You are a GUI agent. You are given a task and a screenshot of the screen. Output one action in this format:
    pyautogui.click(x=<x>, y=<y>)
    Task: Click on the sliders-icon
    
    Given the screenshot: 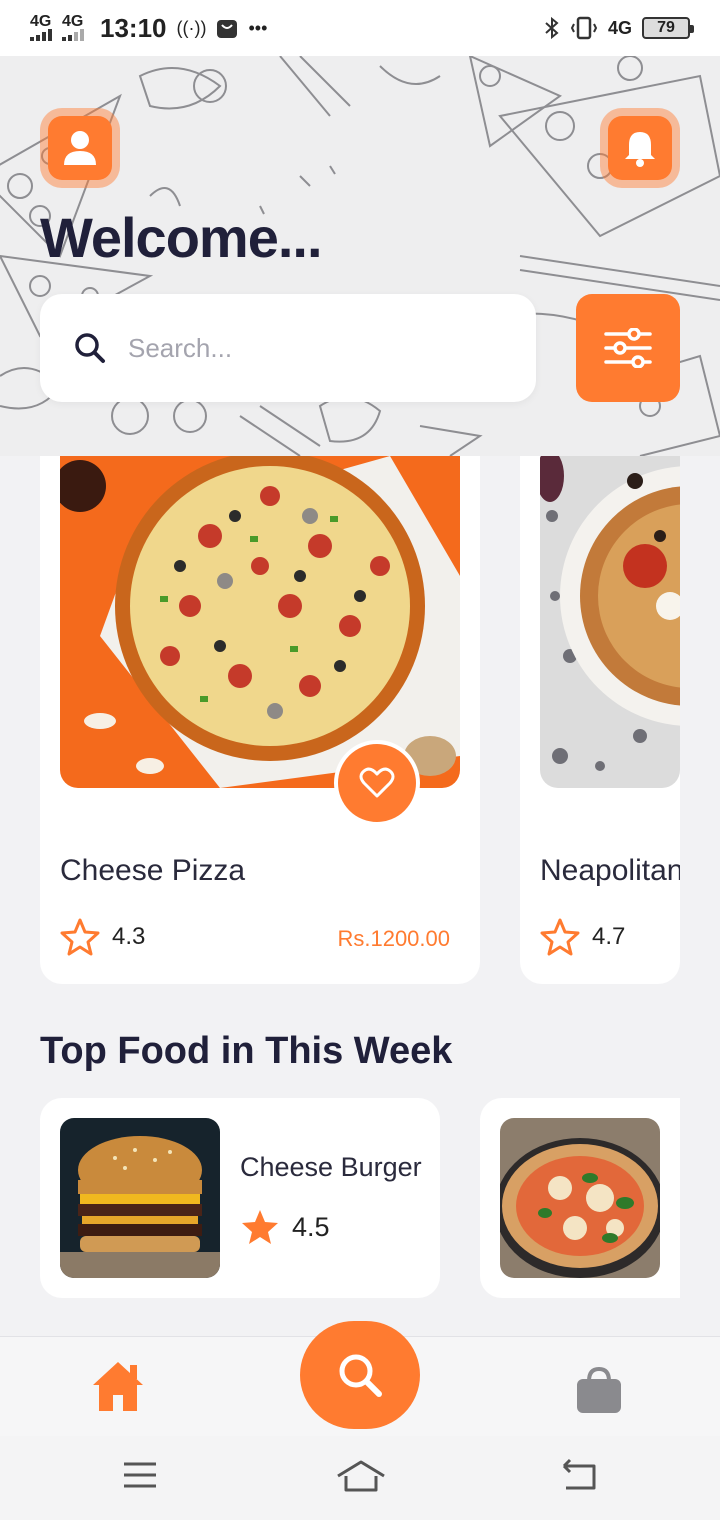 What is the action you would take?
    pyautogui.click(x=628, y=348)
    